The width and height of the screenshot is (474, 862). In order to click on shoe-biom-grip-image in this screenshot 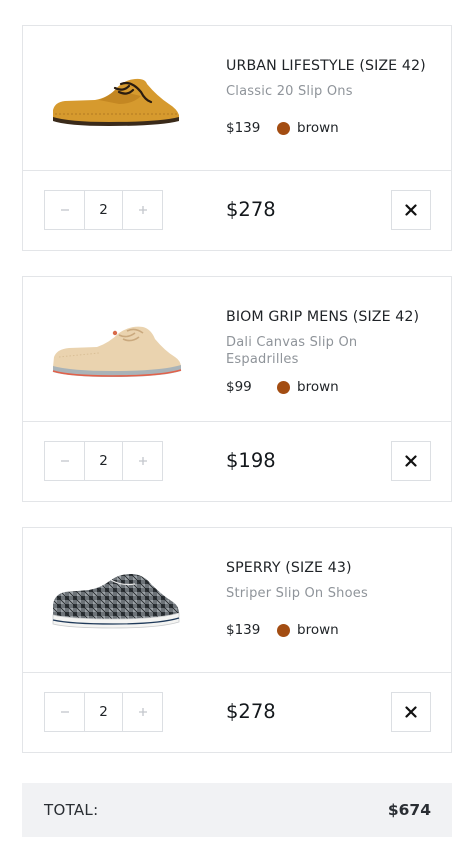, I will do `click(117, 351)`.